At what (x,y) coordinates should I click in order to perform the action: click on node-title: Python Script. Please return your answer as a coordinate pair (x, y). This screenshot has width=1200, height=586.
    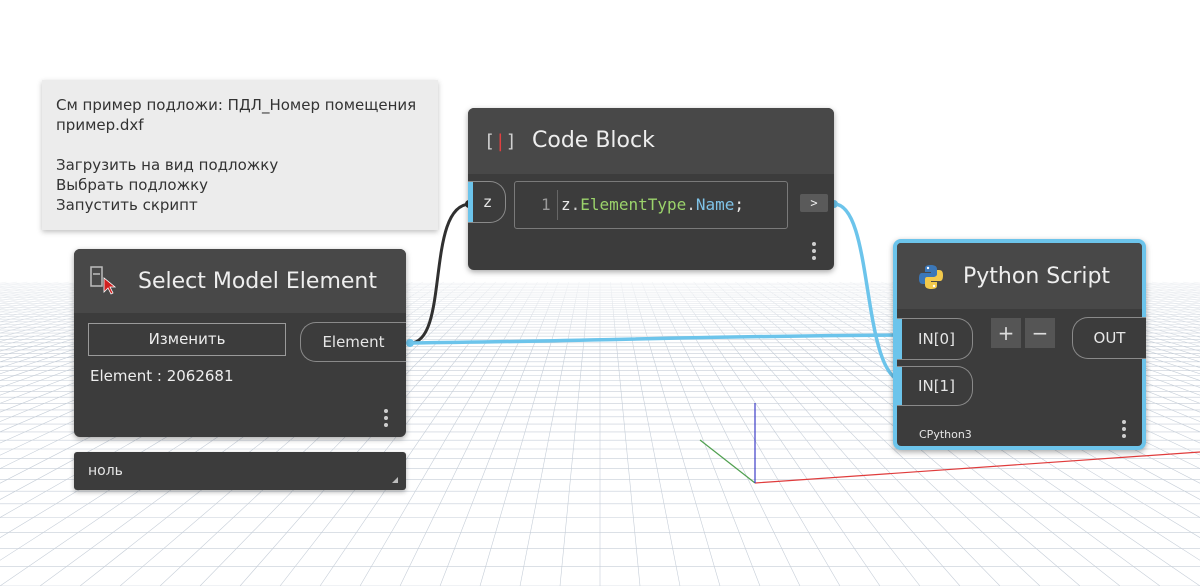
    Looking at the image, I should click on (1037, 276).